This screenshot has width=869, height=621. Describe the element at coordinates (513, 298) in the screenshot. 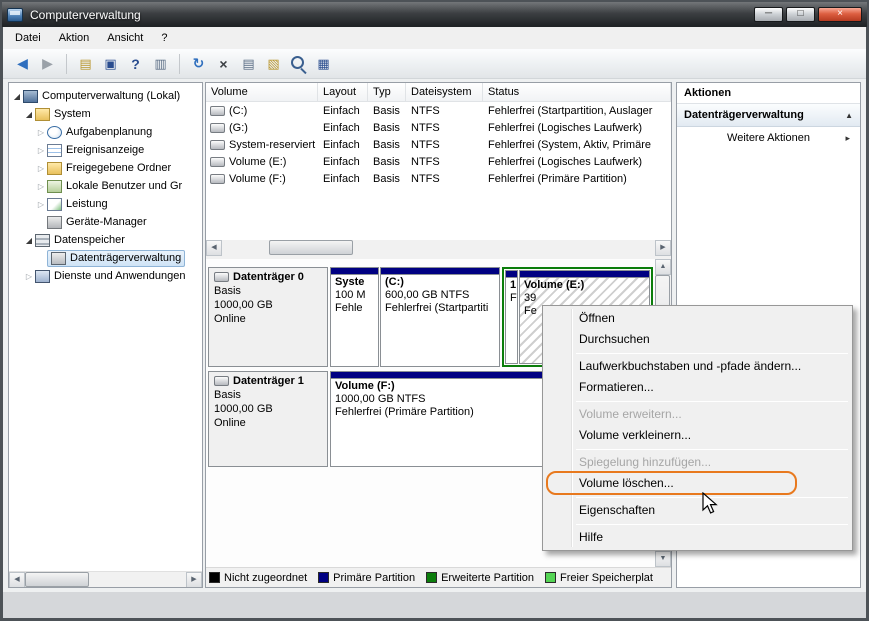

I see `partition-info: F` at that location.